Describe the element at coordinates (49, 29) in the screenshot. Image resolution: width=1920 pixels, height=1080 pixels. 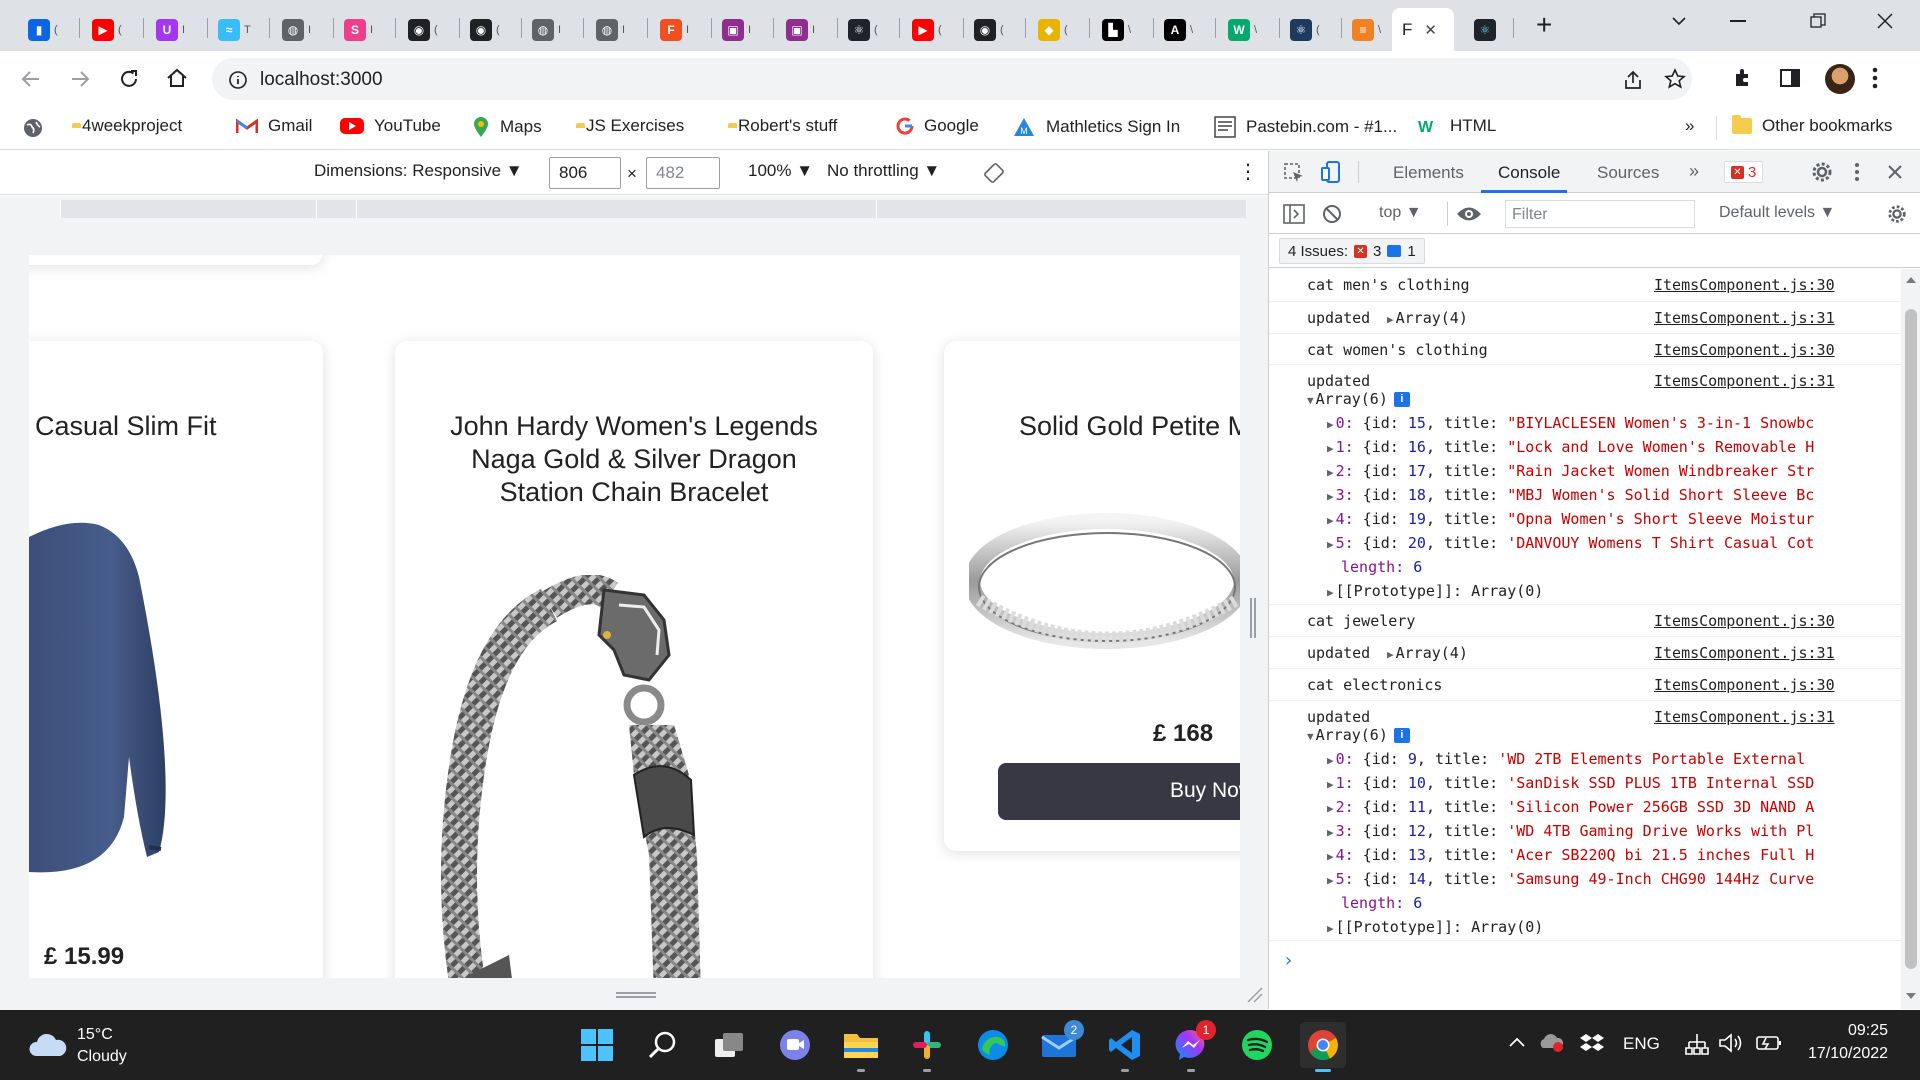
I see `tab-trello: ▮(` at that location.